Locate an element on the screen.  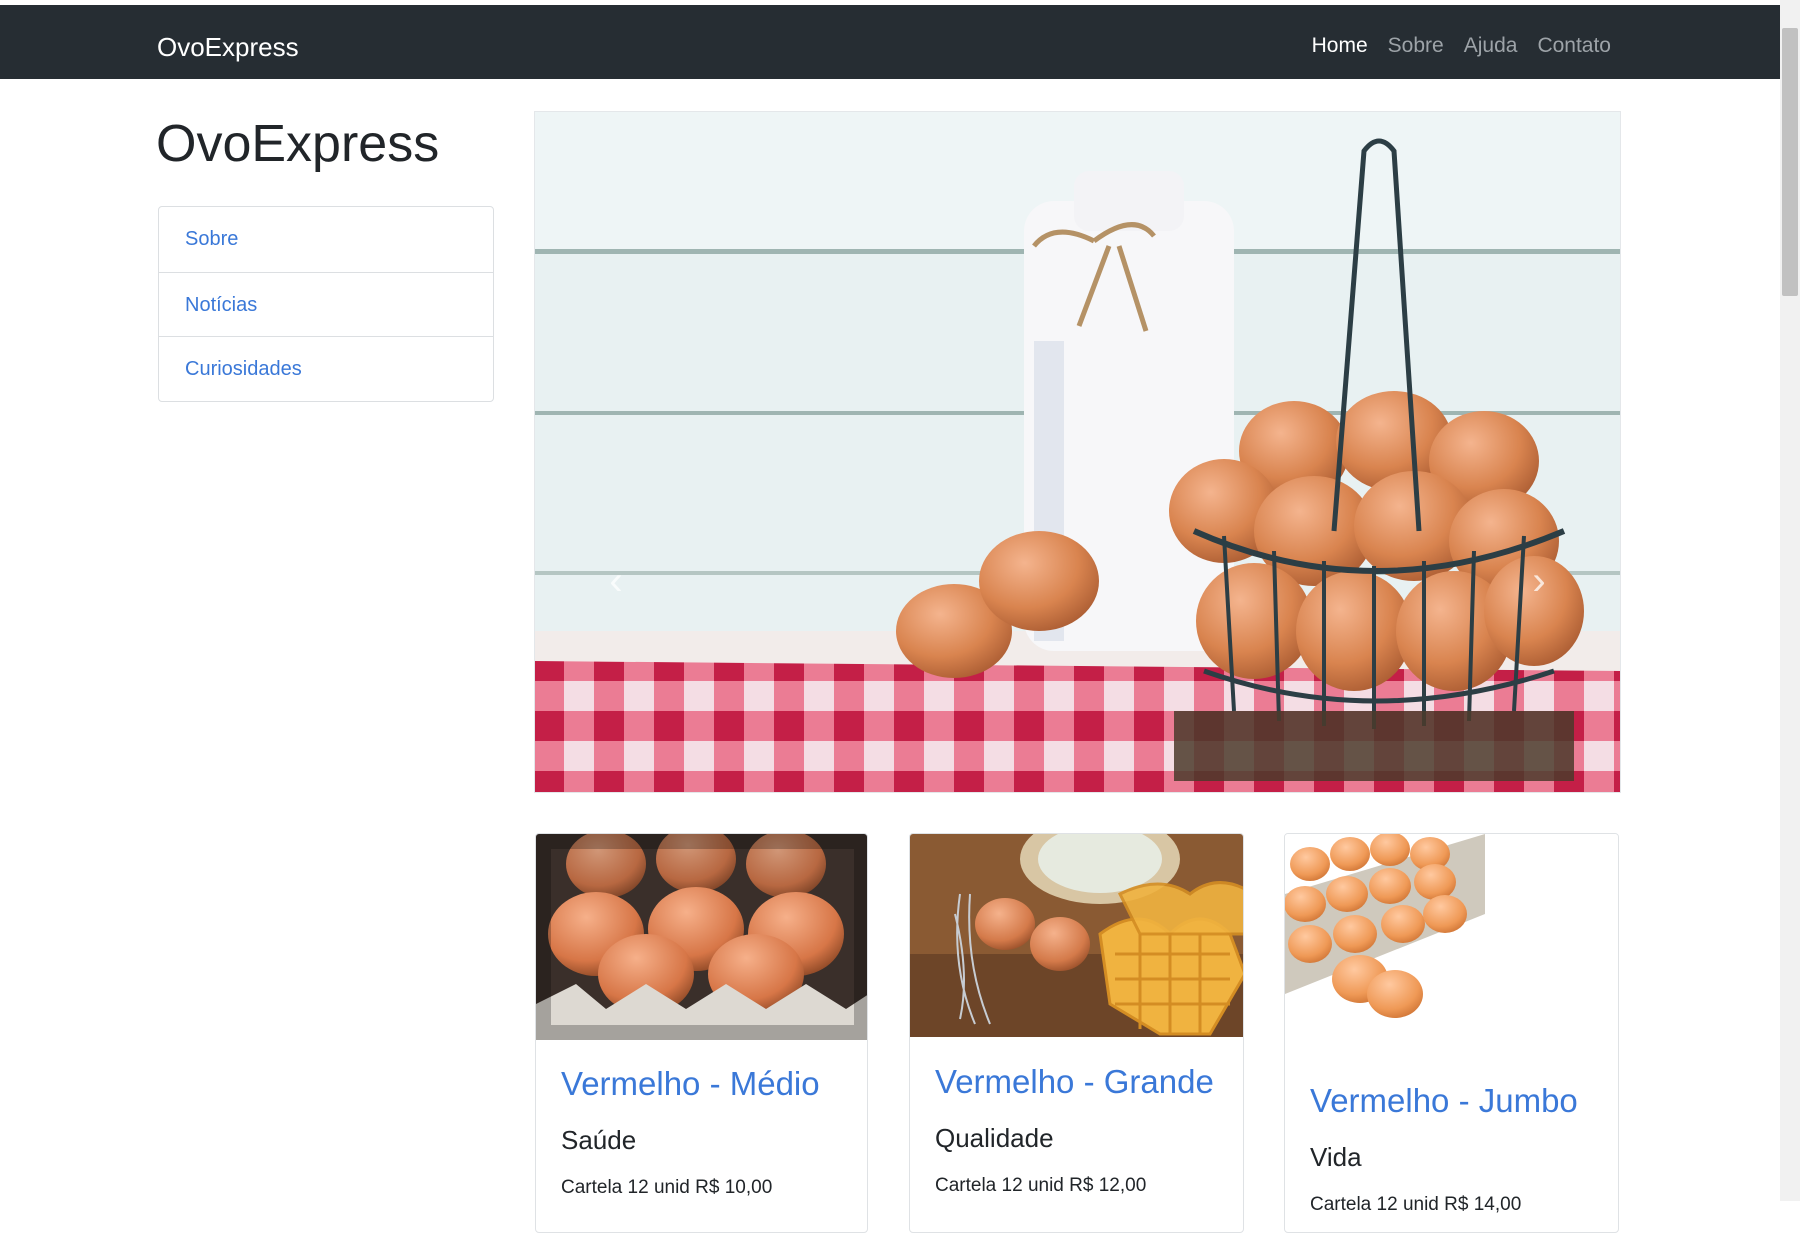
chevron-right-icon: › is located at coordinates (1539, 581).